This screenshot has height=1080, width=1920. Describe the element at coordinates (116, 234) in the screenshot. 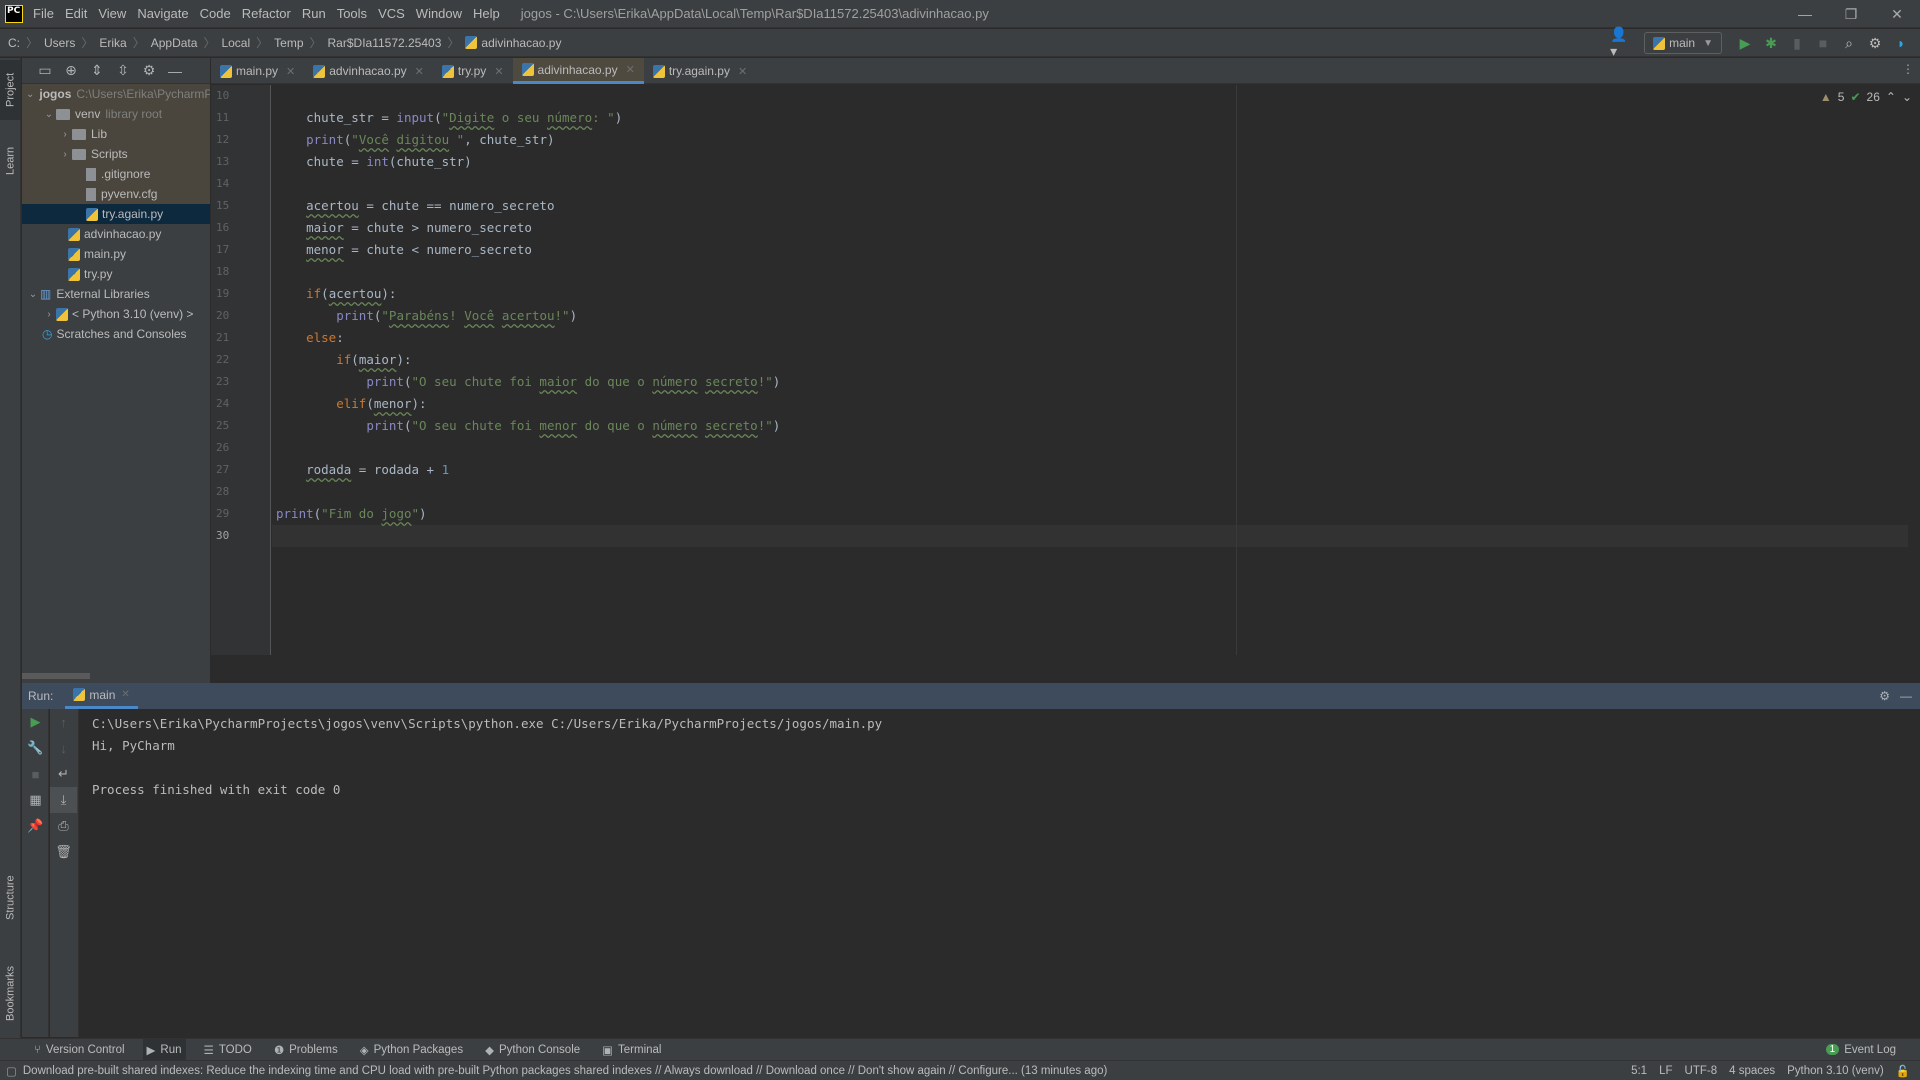

I see `tree-item-advinhacao-py: advinhacao.py` at that location.